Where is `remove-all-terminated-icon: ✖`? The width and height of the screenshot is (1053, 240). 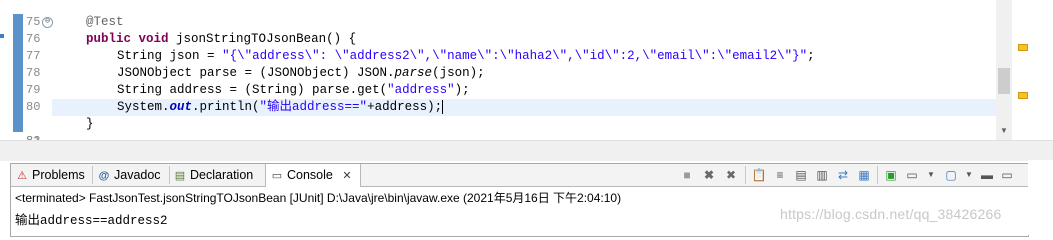
remove-all-terminated-icon: ✖ is located at coordinates (731, 175).